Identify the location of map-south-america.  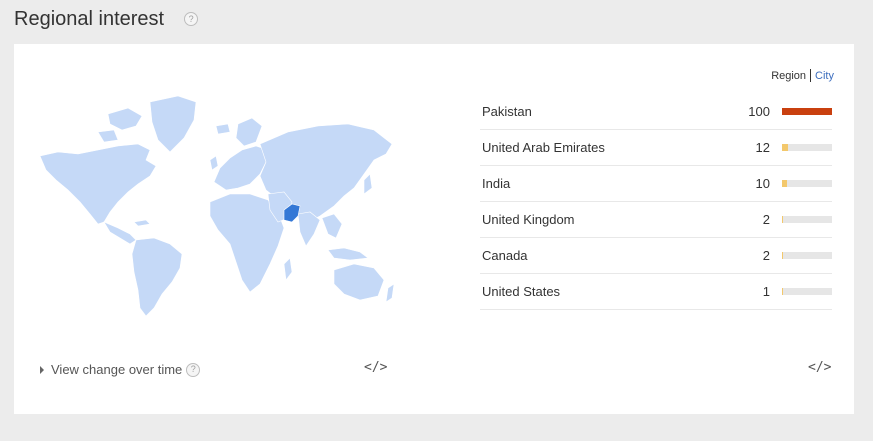
(157, 277).